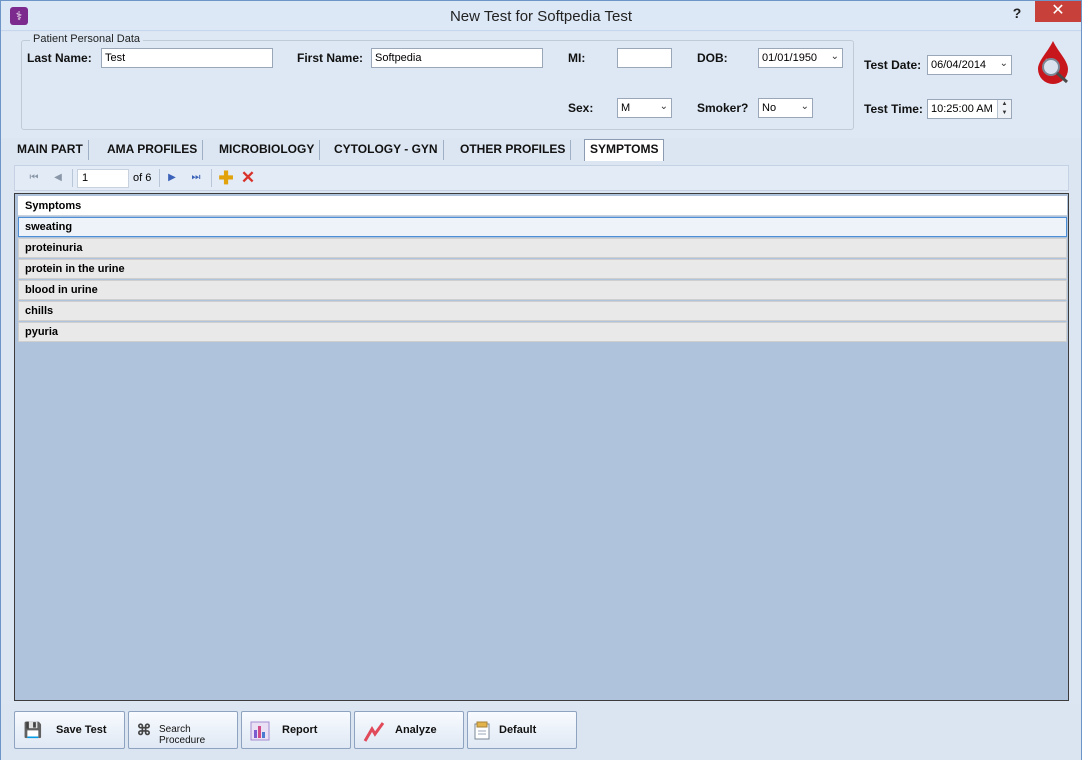 This screenshot has width=1082, height=760. I want to click on analyze-button: Analyze, so click(409, 730).